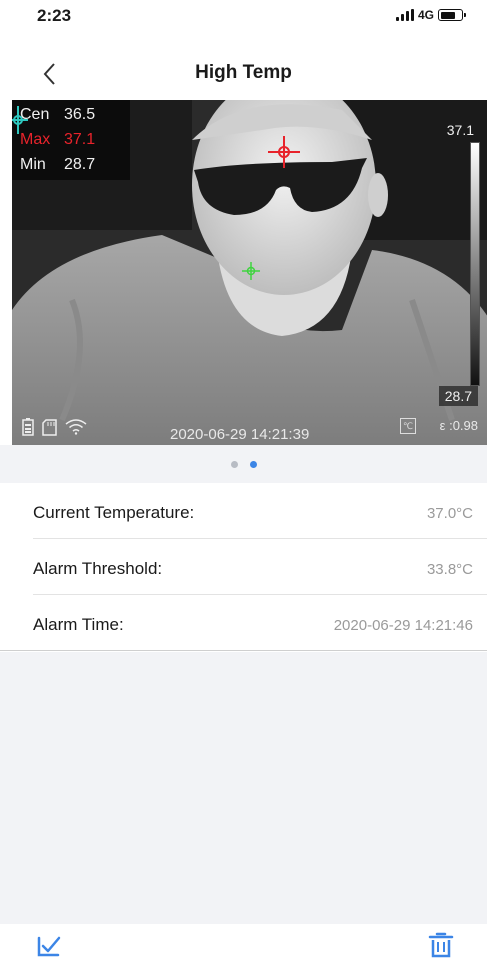 The width and height of the screenshot is (487, 969). I want to click on delete-button, so click(441, 945).